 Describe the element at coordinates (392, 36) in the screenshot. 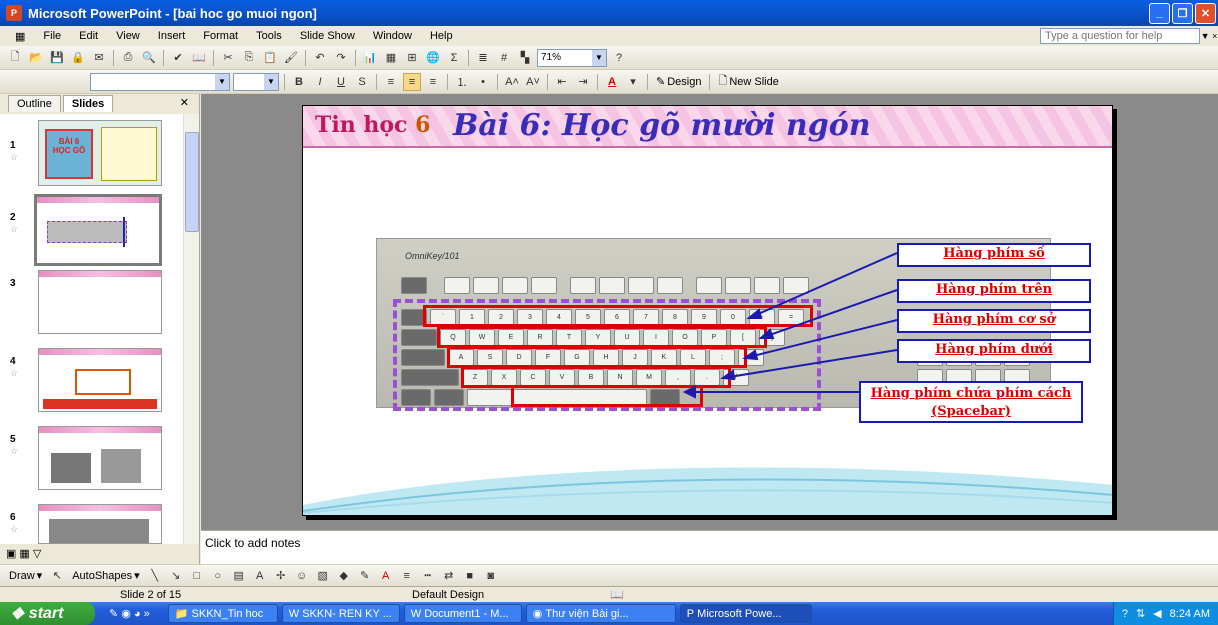

I see `menu-window: Window` at that location.